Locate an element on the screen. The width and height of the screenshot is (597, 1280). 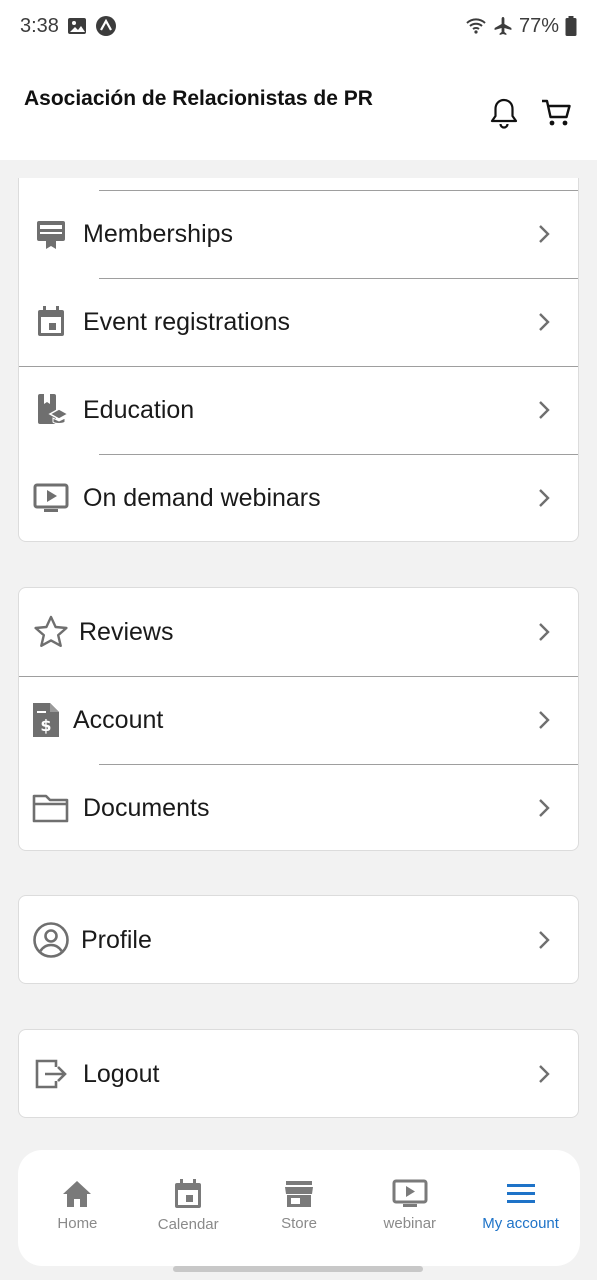
nav-label: My account is located at coordinates (520, 1223).